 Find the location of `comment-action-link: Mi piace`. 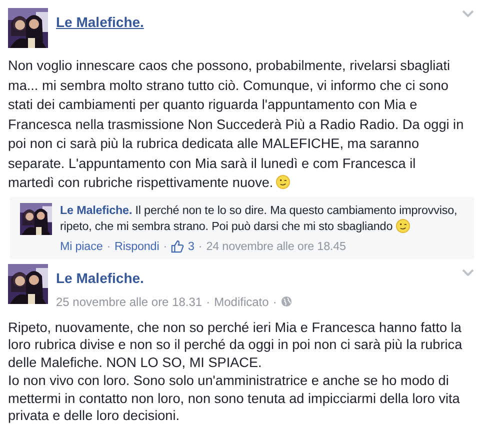

comment-action-link: Mi piace is located at coordinates (81, 246).